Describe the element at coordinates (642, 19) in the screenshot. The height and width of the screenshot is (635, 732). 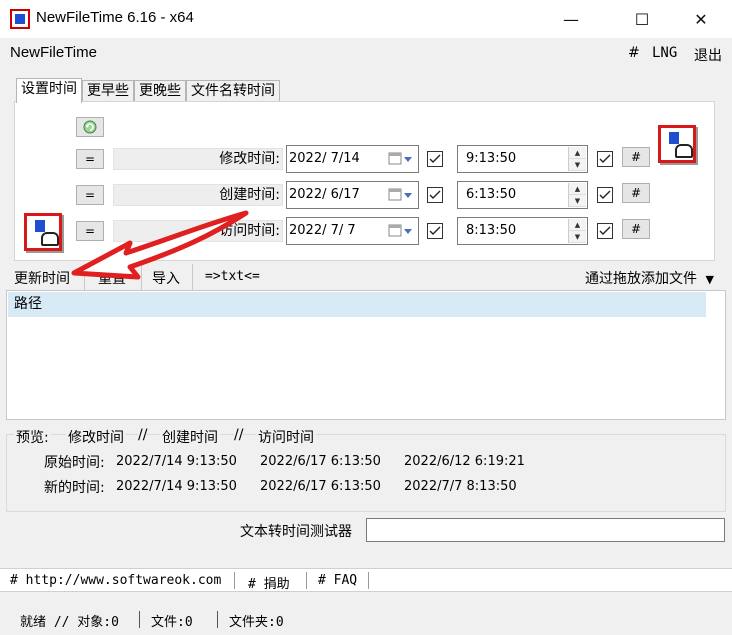
I see `maximize-button: ☐` at that location.